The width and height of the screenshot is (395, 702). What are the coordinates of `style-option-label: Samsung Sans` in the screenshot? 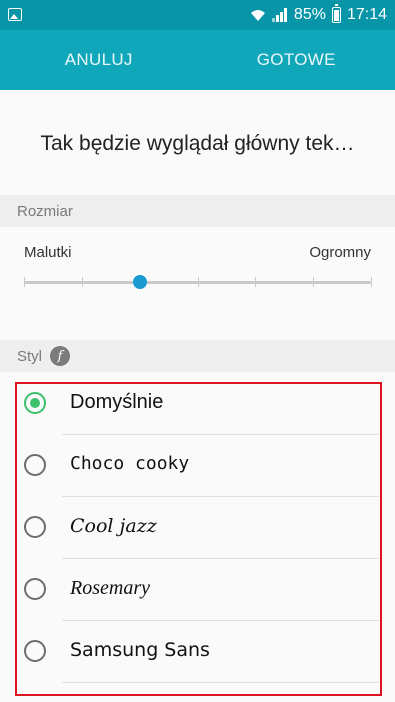 It's located at (140, 650).